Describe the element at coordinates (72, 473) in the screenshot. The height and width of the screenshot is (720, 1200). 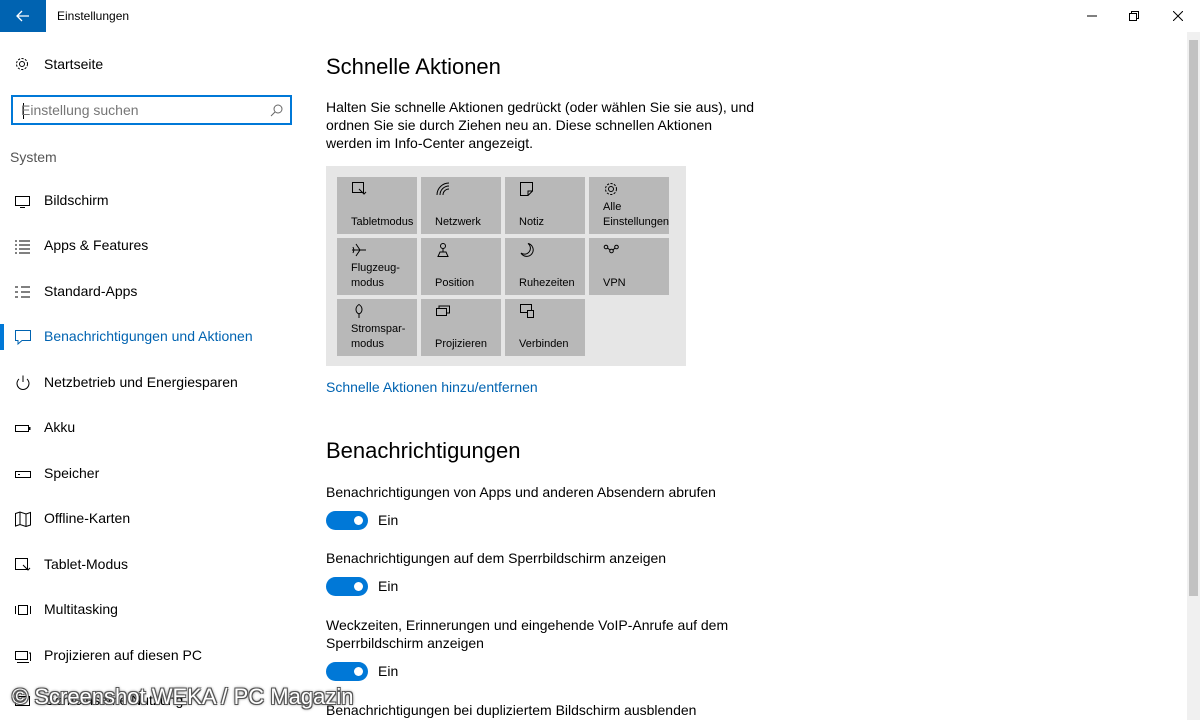
I see `sidebar-item-label: Speicher` at that location.